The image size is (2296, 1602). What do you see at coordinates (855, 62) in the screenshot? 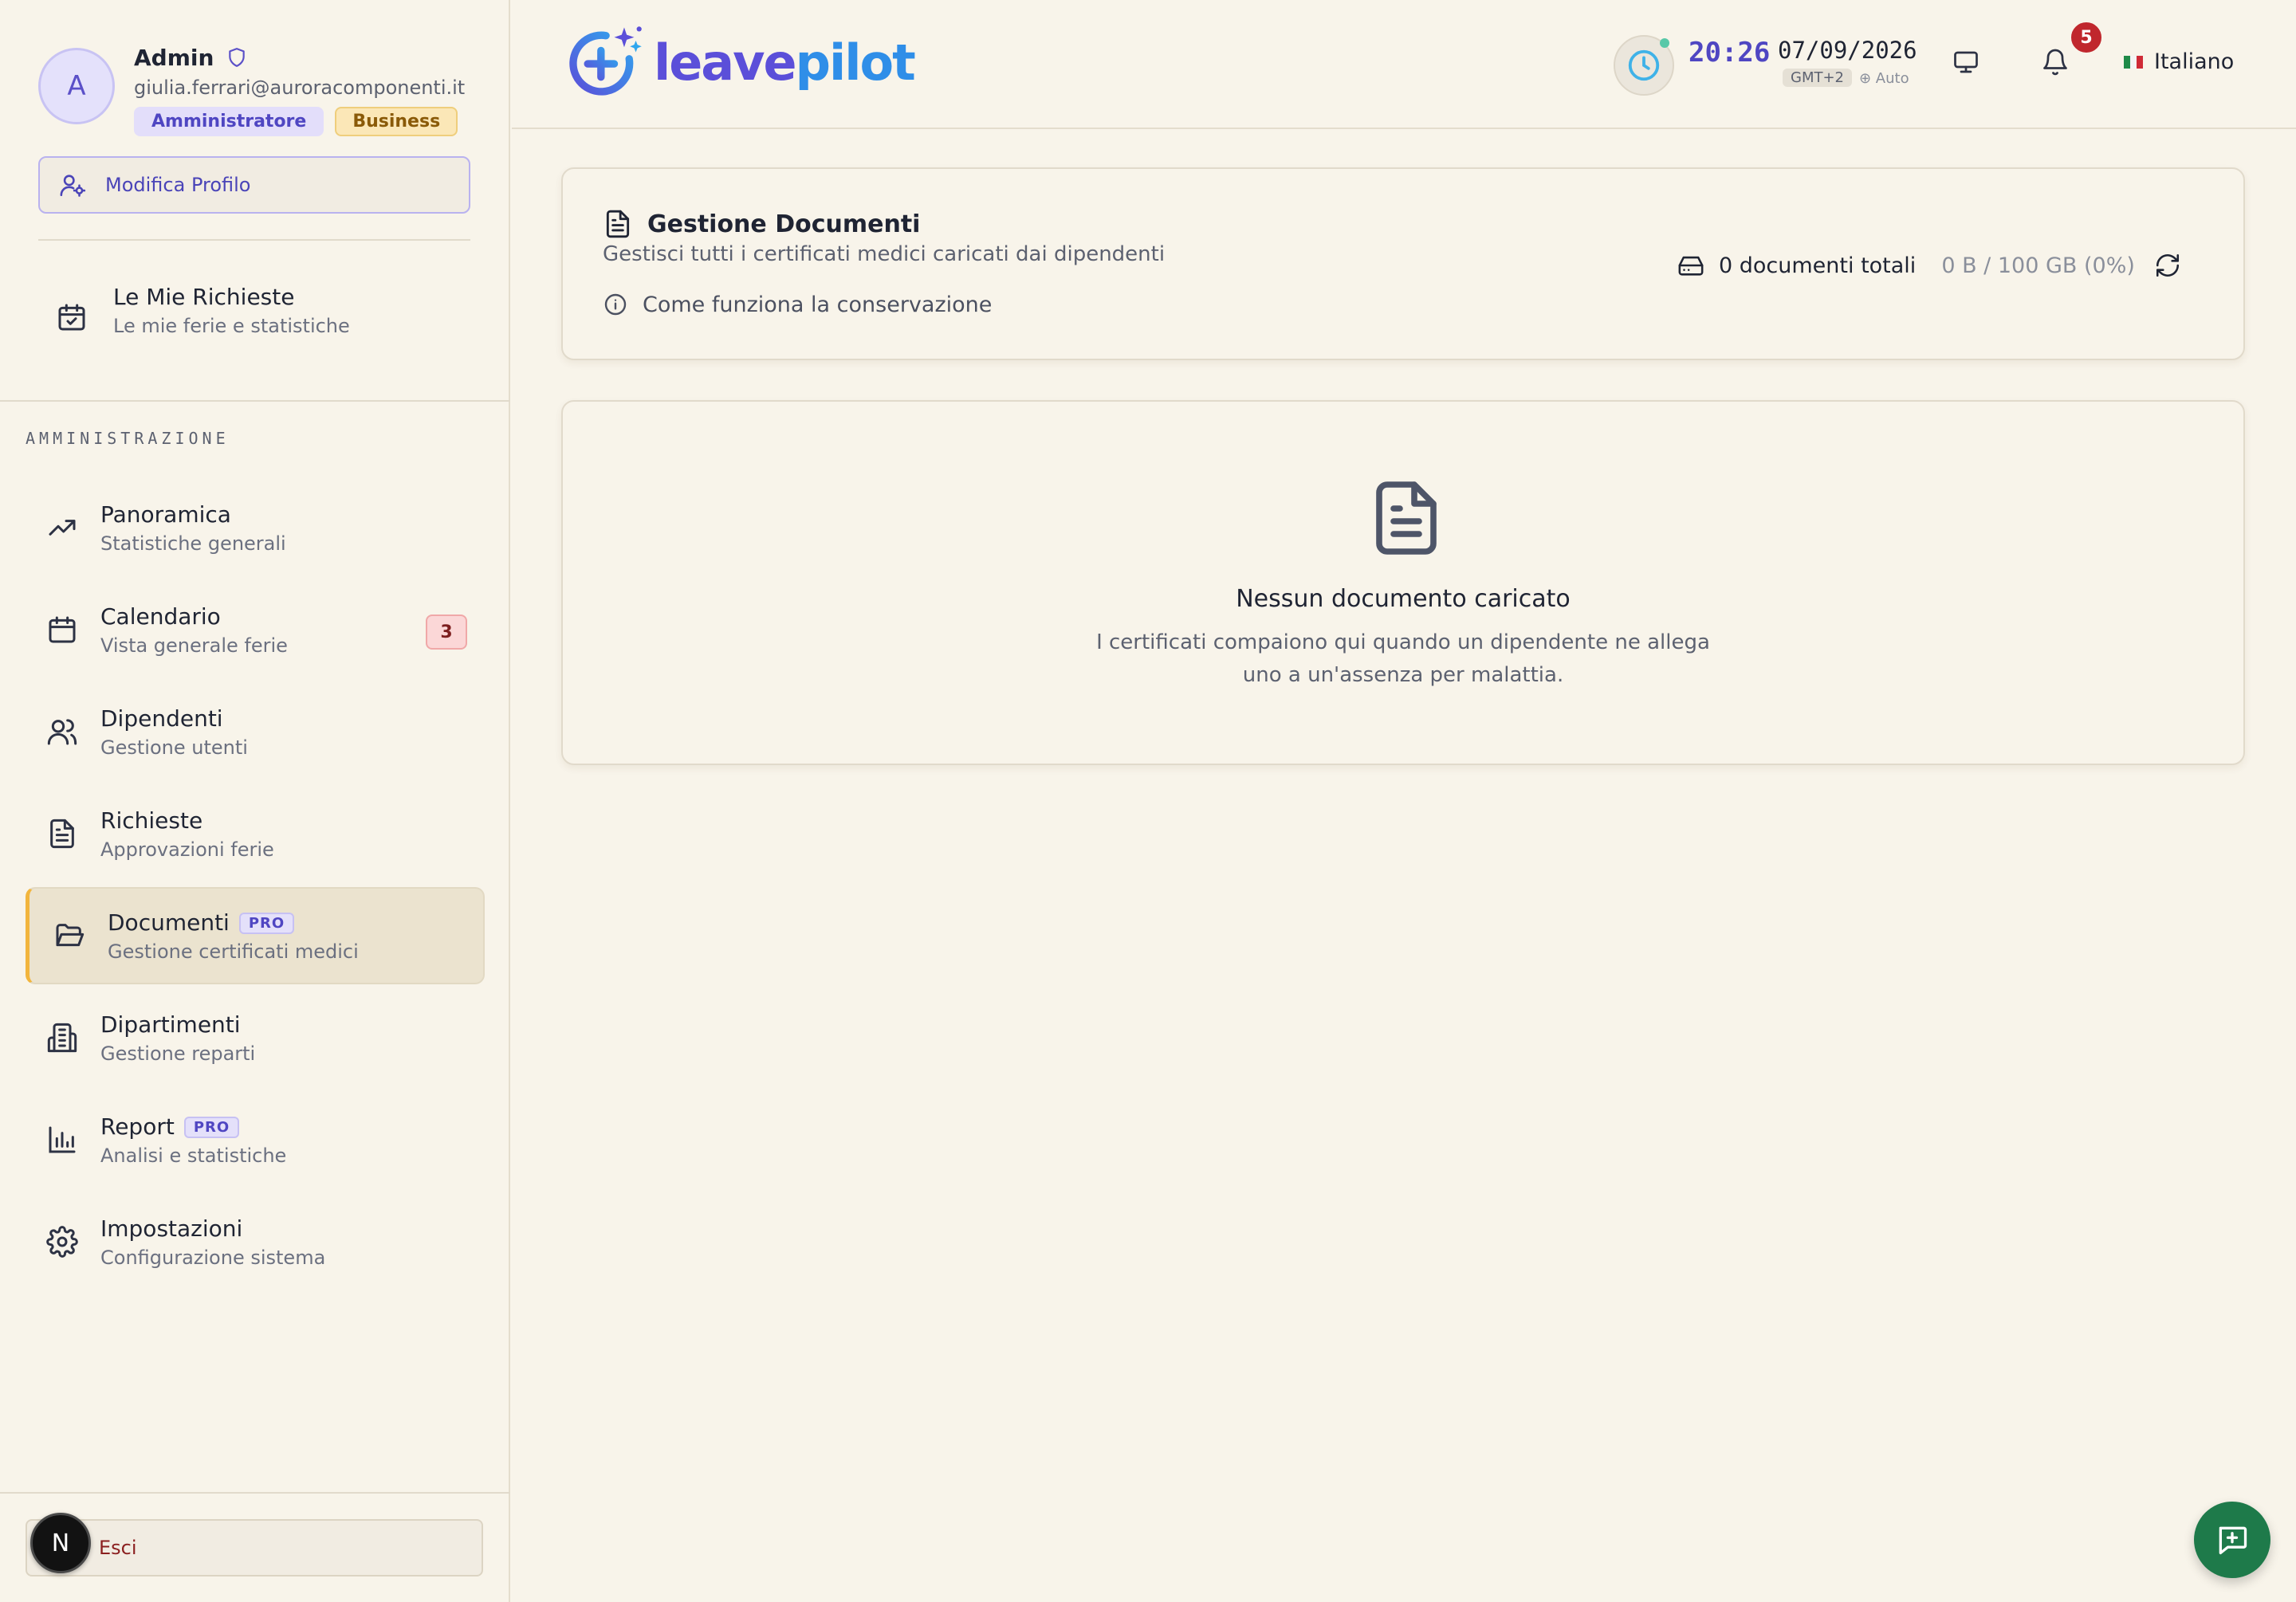
I see `logo-part-2: pilot` at bounding box center [855, 62].